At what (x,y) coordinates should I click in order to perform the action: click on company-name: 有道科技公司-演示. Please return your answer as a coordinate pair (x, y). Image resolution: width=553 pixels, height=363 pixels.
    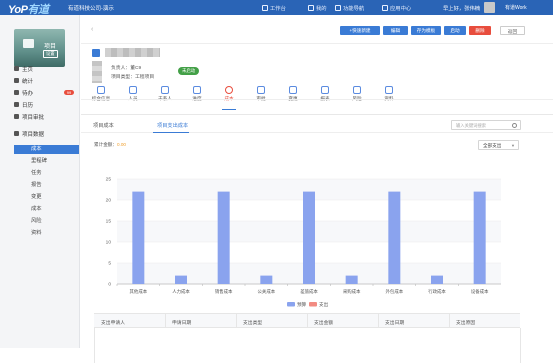
    Looking at the image, I should click on (91, 9).